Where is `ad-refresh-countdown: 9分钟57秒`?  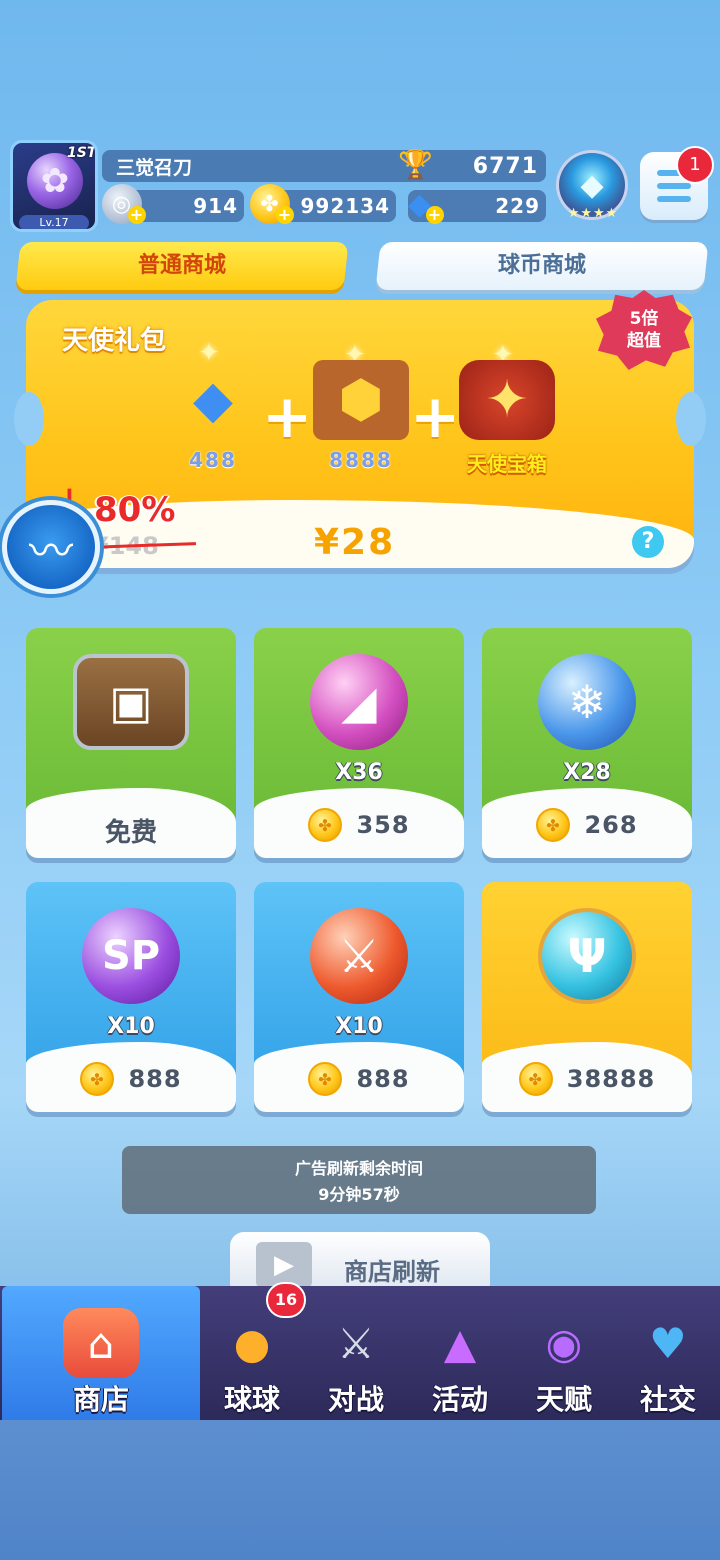 ad-refresh-countdown: 9分钟57秒 is located at coordinates (359, 1194).